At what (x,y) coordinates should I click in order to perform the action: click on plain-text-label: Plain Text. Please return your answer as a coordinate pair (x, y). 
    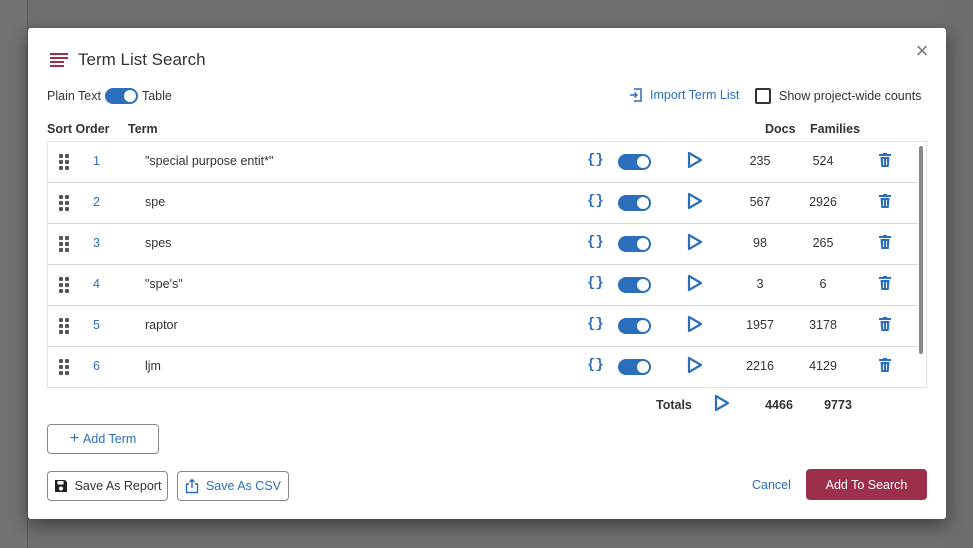
    Looking at the image, I should click on (74, 96).